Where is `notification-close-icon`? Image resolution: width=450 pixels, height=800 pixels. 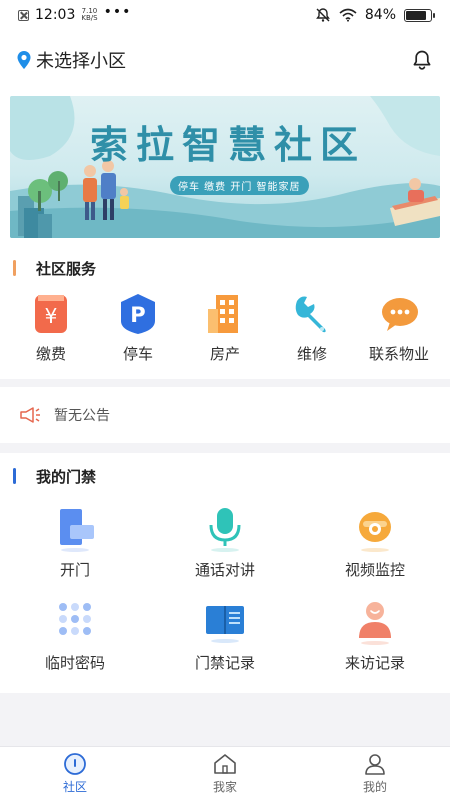
notification-close-icon is located at coordinates (23, 15).